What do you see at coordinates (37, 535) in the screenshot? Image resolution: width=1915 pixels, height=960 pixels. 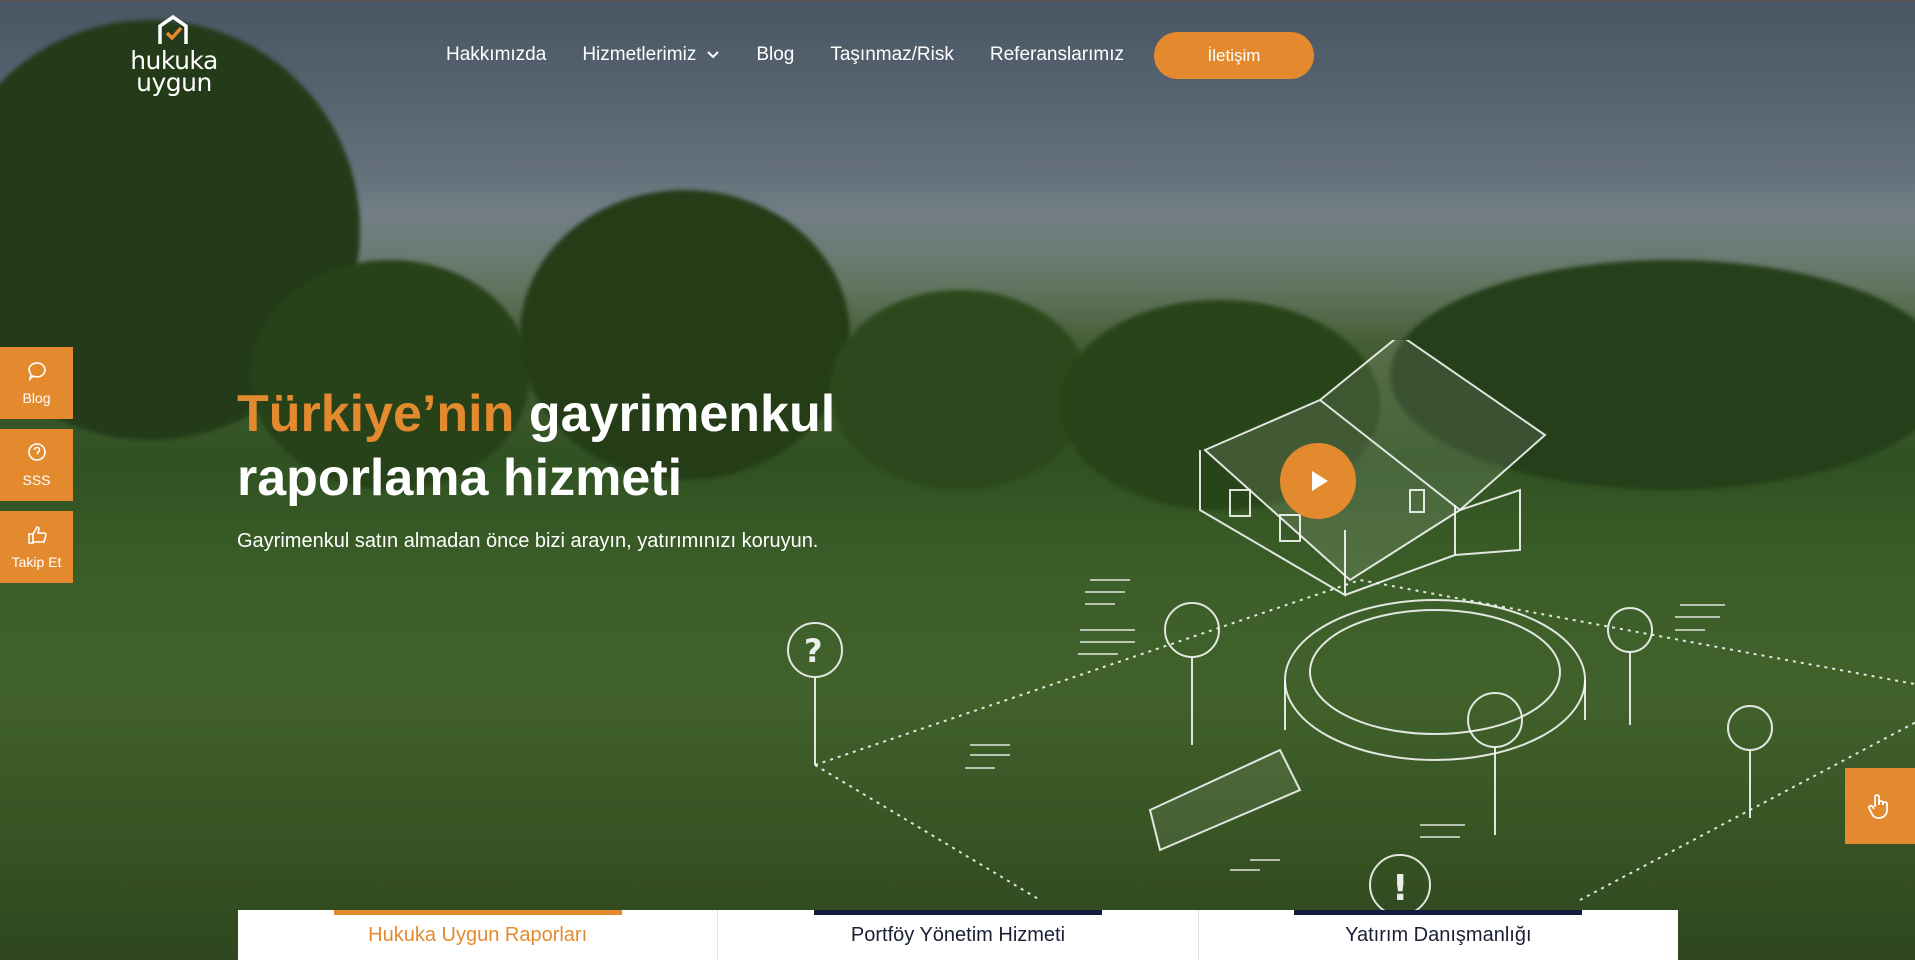 I see `thumbs-up-icon` at bounding box center [37, 535].